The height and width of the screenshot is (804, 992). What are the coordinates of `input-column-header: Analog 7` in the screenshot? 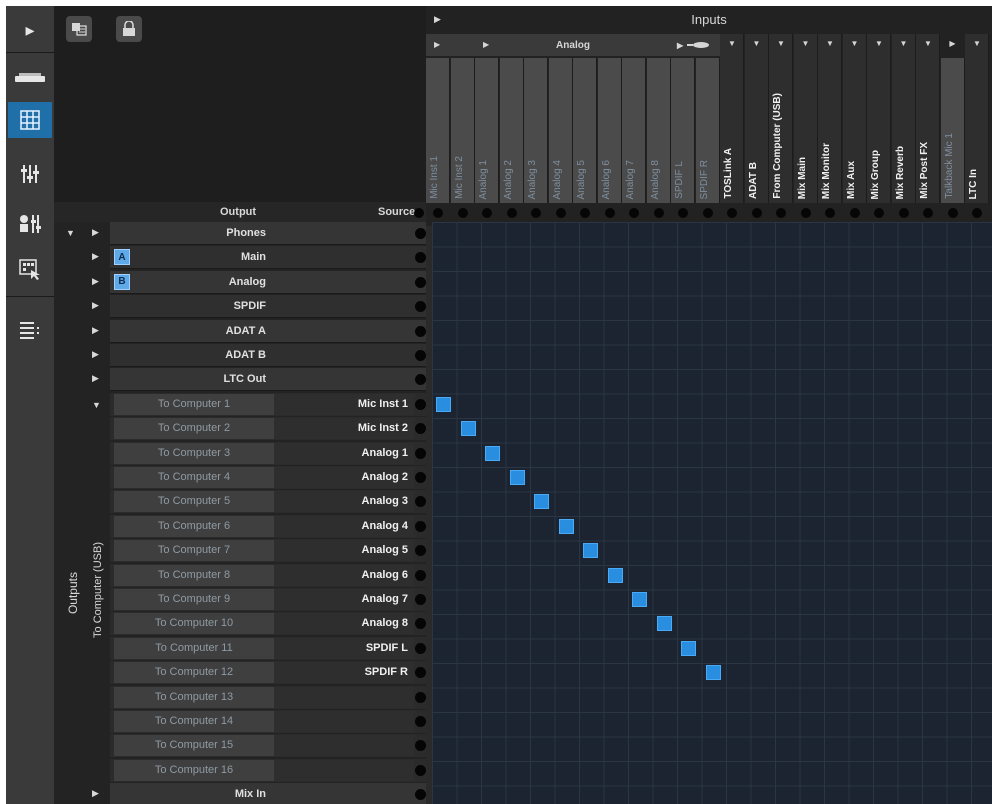 It's located at (634, 130).